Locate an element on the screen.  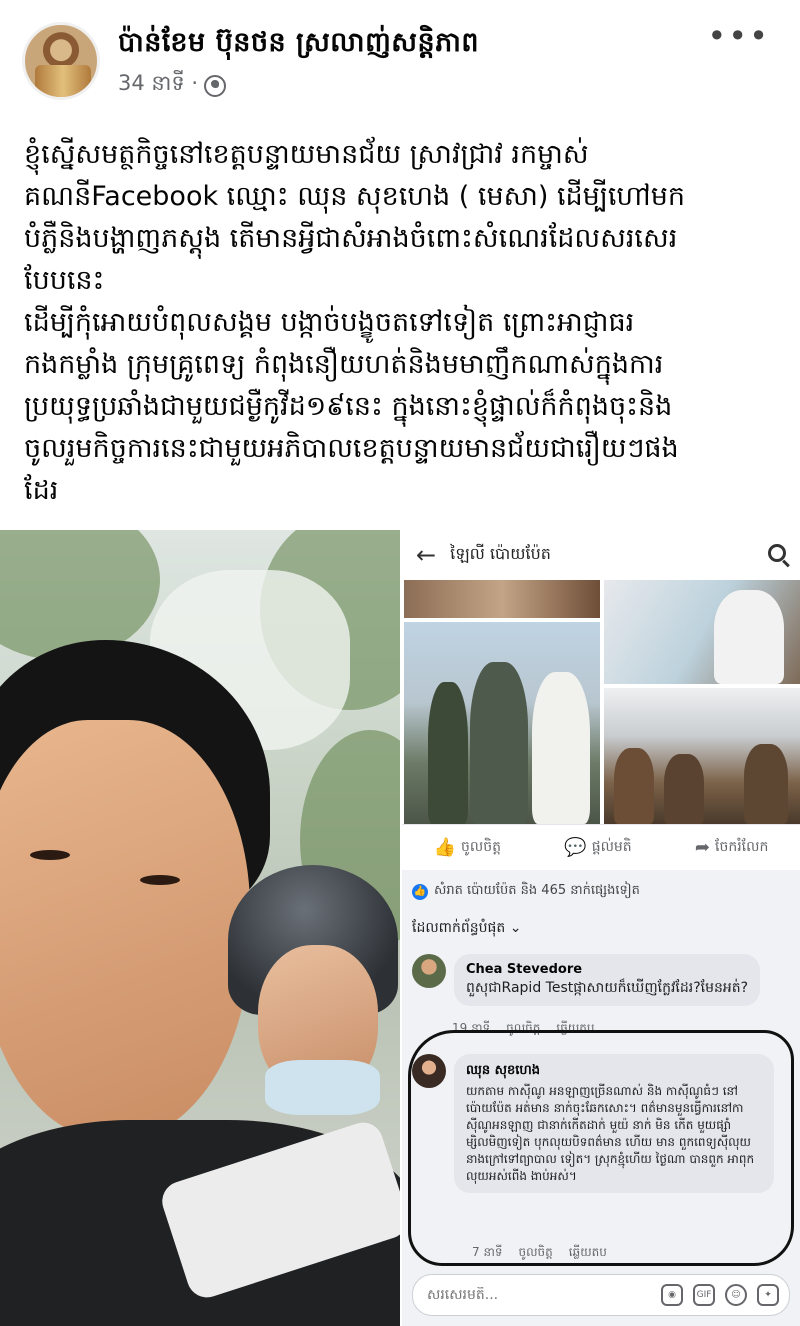
likes-summary-text: សំរាត ប៉ោយប៉ែត និង 465 នាក់ផ្សេងទៀត is located at coordinates (537, 890).